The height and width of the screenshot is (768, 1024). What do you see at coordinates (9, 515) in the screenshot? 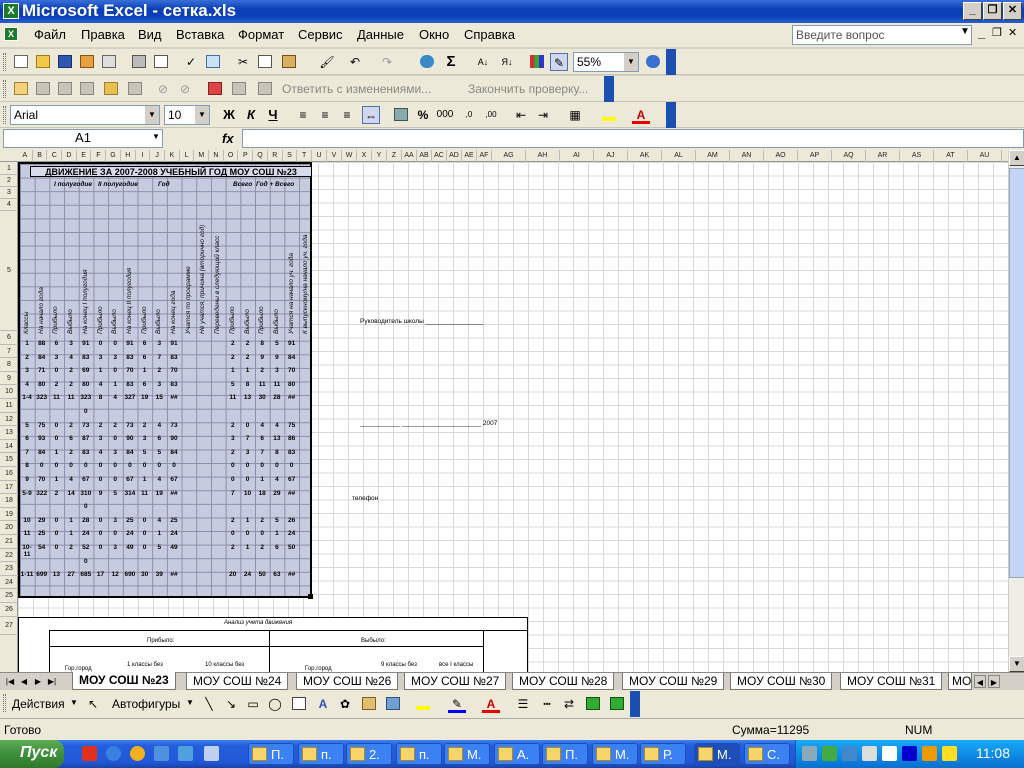
I see `row-header-19: 19` at bounding box center [9, 515].